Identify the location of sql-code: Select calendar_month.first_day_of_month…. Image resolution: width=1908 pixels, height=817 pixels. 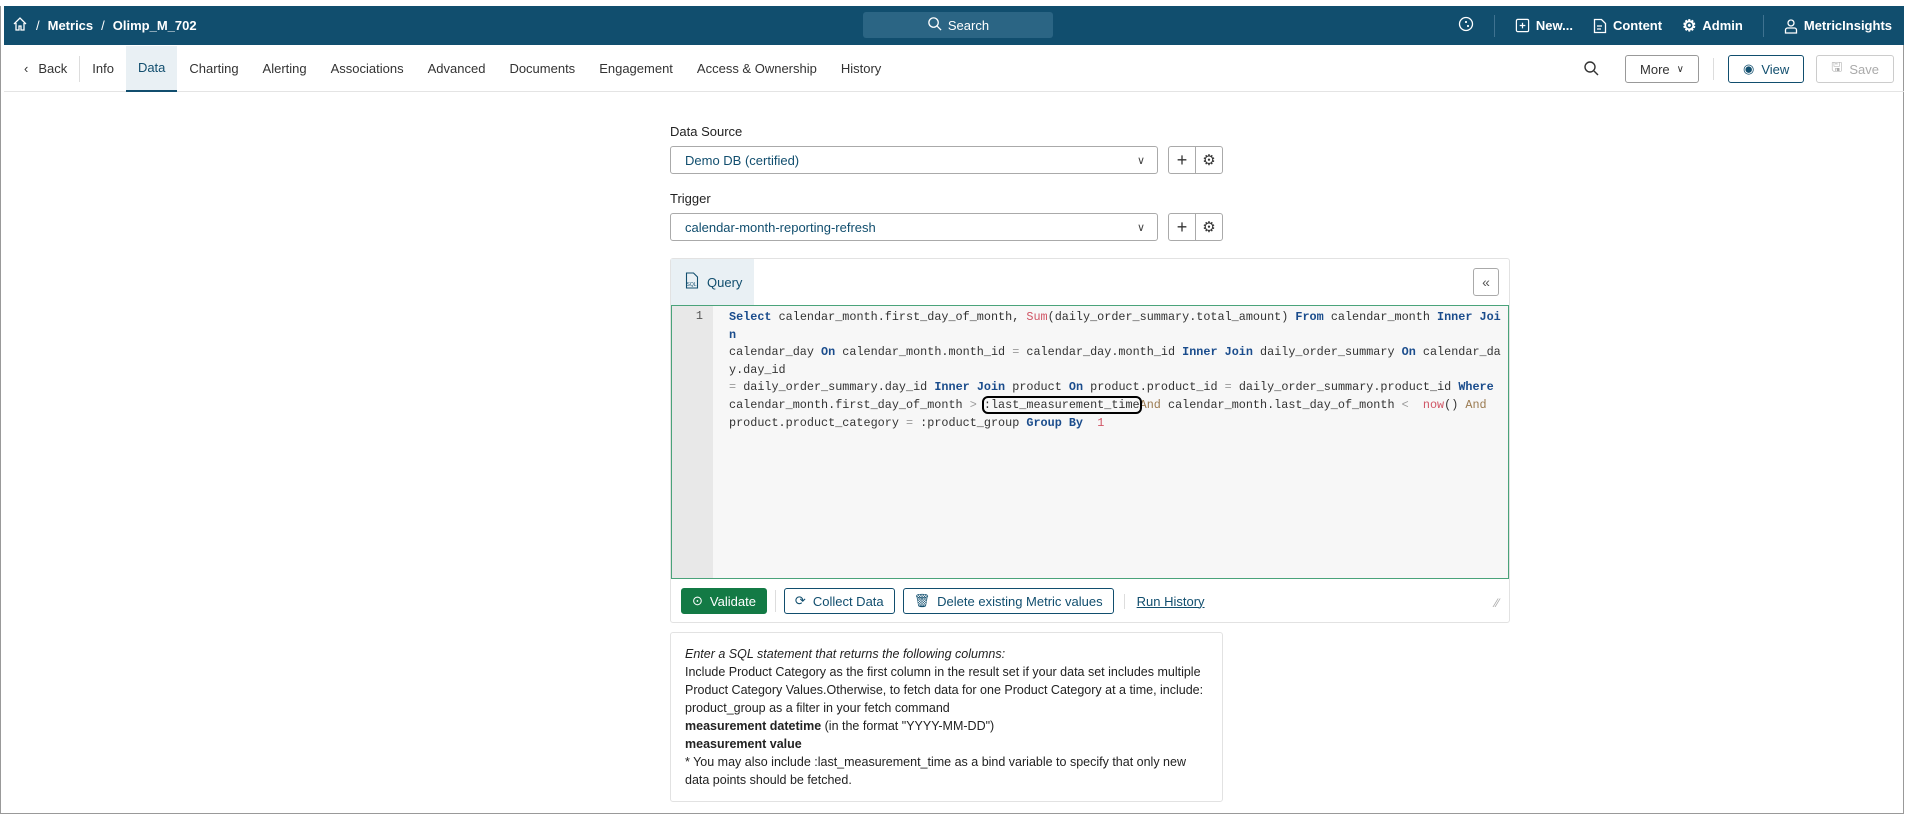
(1116, 370).